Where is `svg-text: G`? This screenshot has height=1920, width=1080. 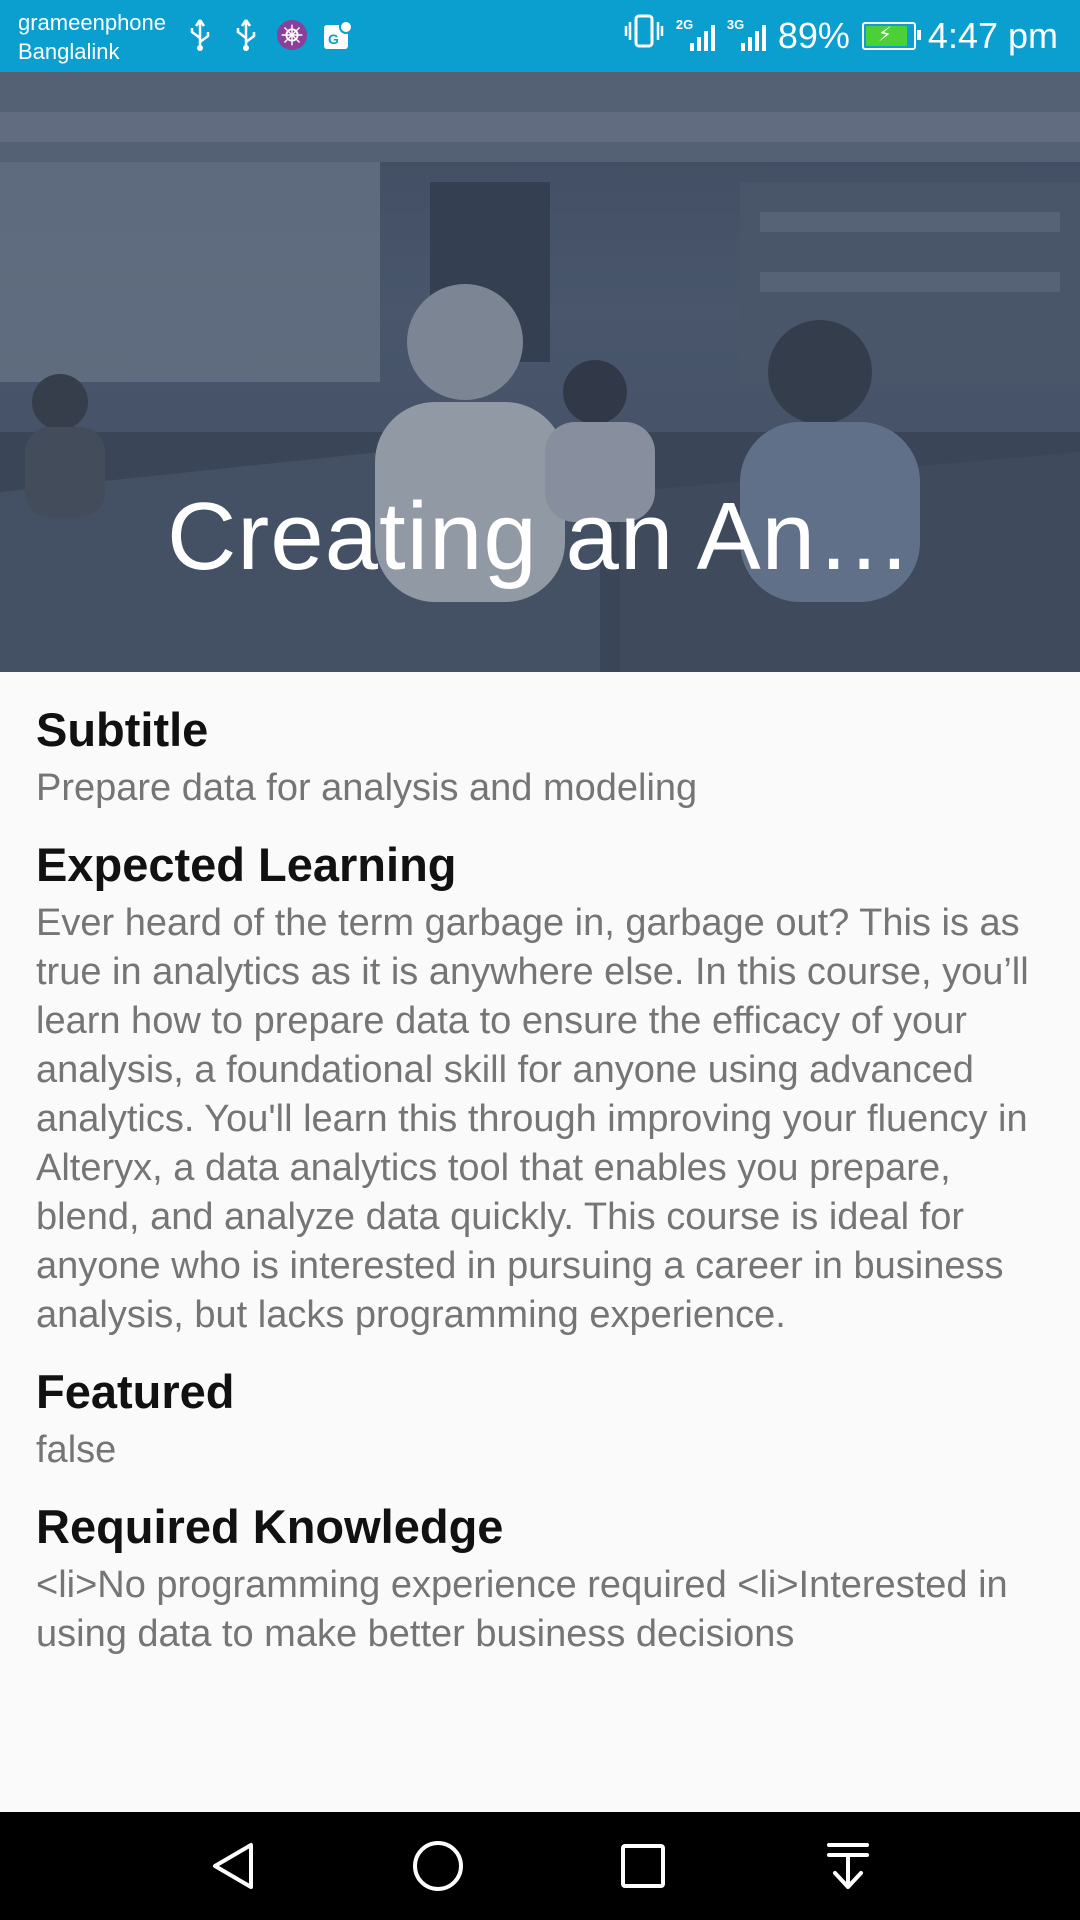 svg-text: G is located at coordinates (333, 39).